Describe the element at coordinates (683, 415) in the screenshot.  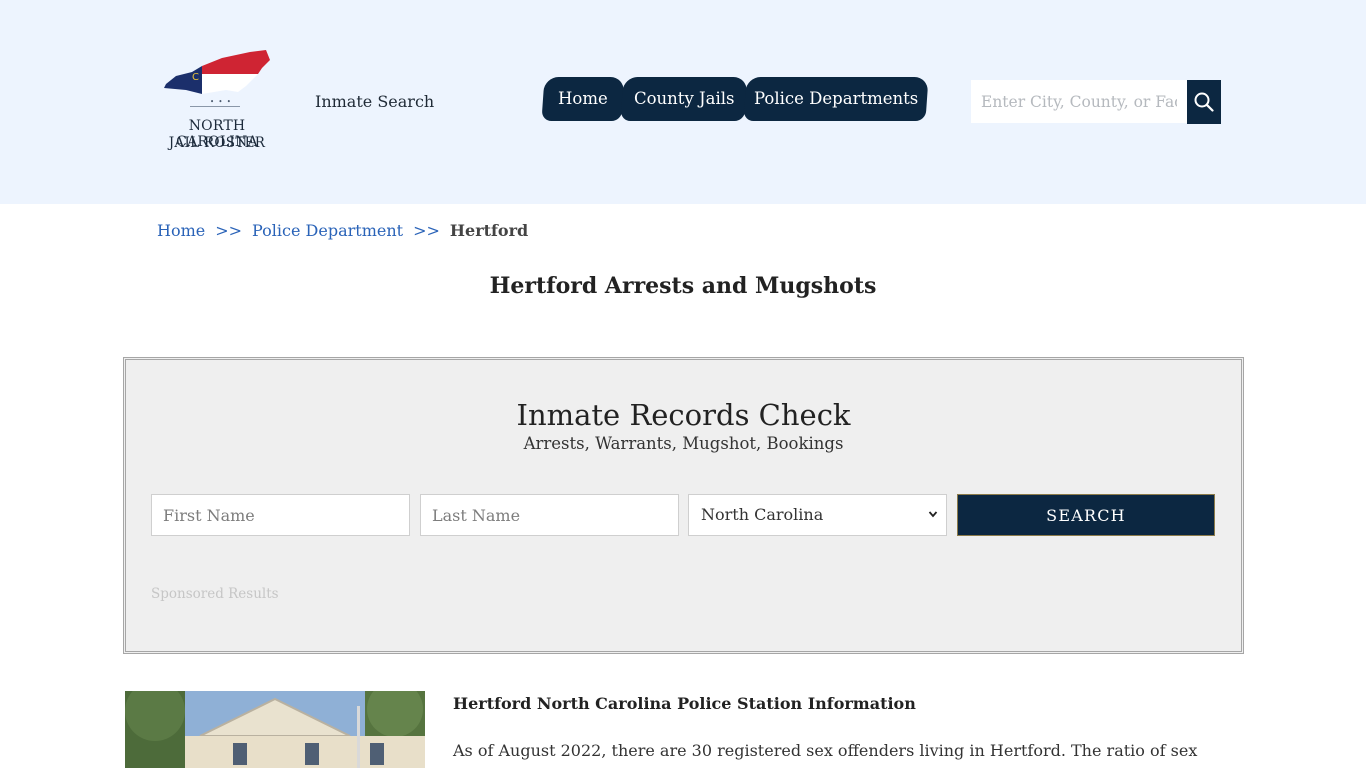
I see `records-check-title: Inmate Records Check` at that location.